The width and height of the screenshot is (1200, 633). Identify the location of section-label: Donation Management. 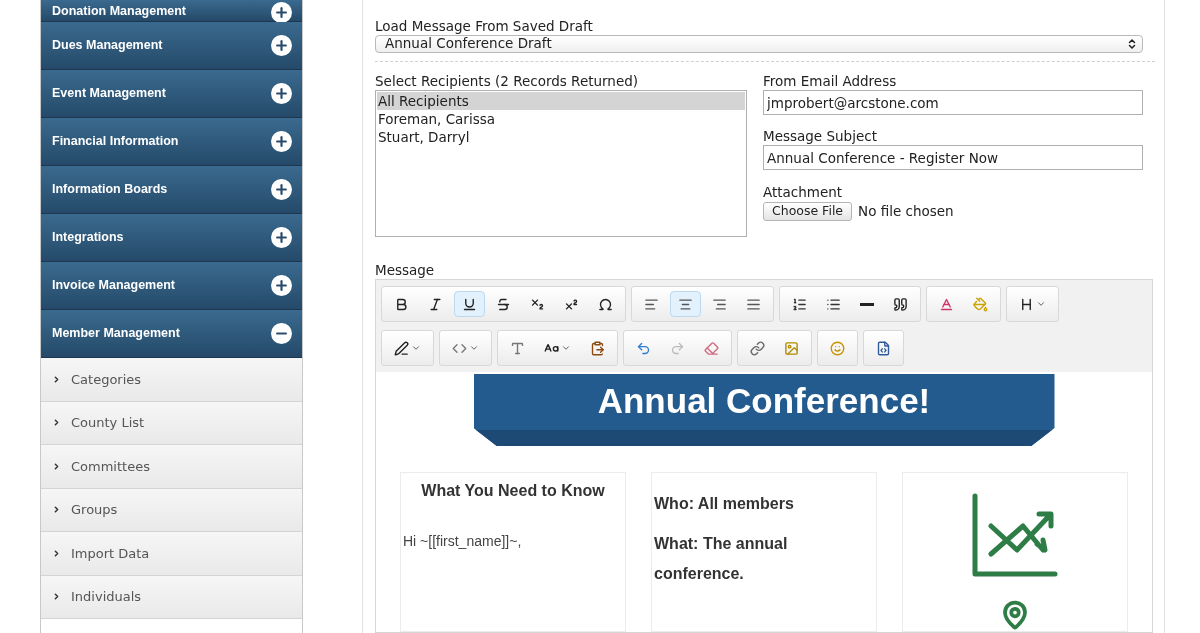
(119, 11).